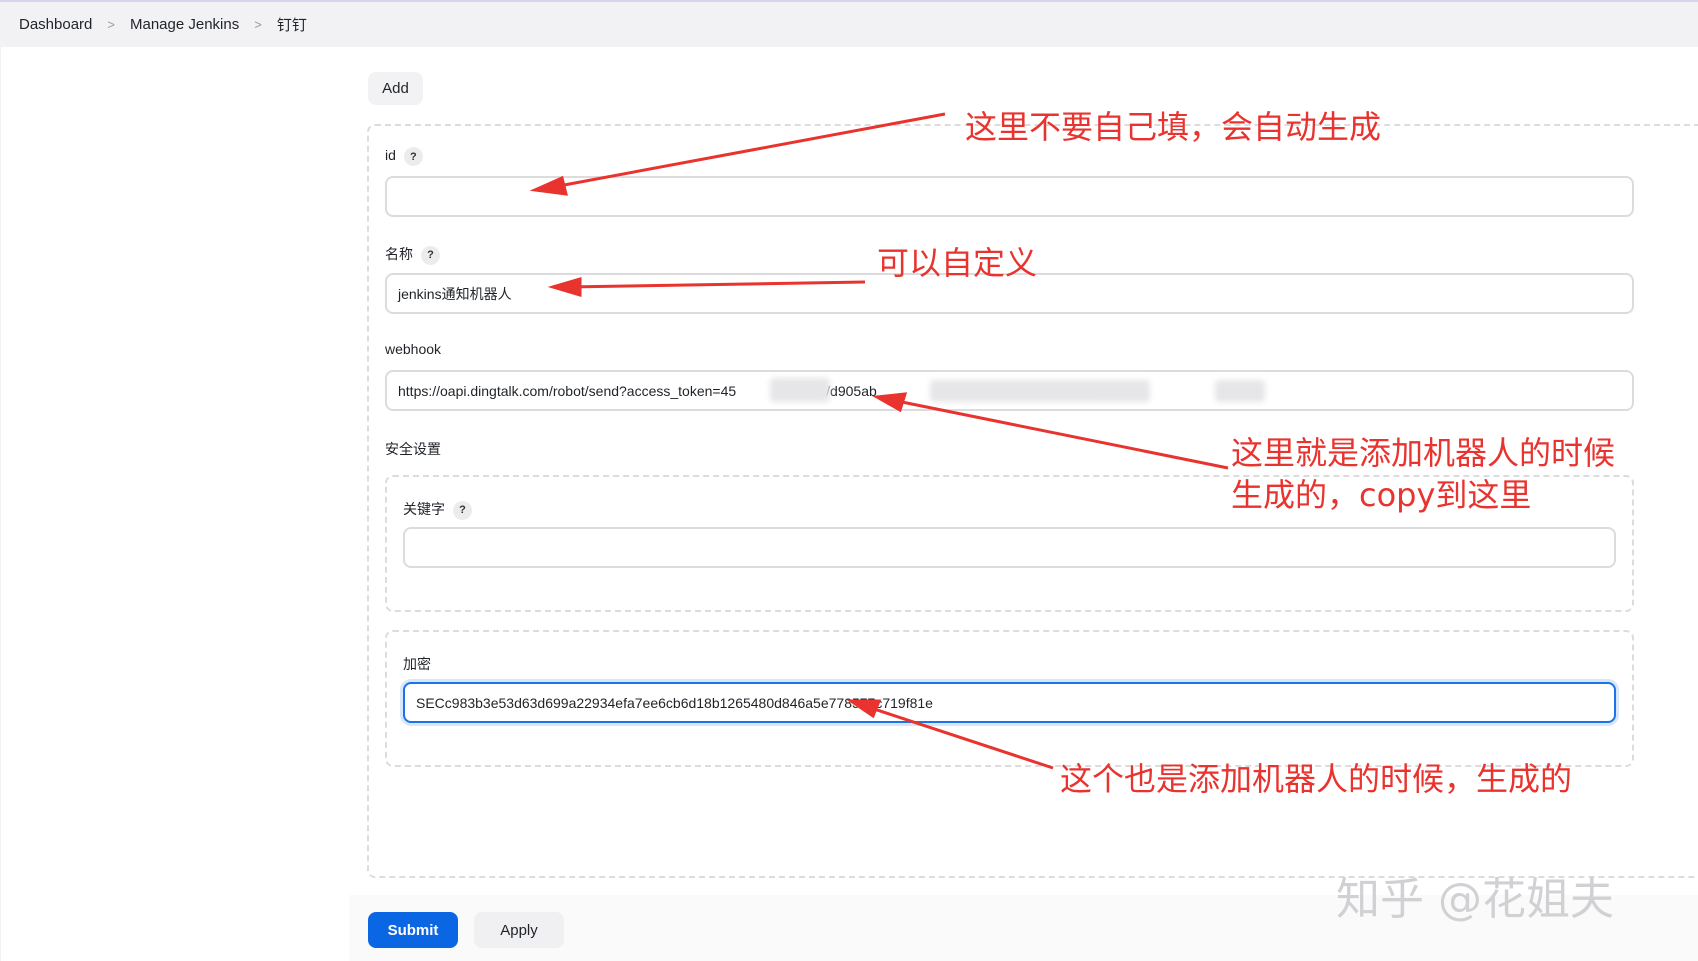 The width and height of the screenshot is (1698, 961). Describe the element at coordinates (548, 185) in the screenshot. I see `arrowhead-id` at that location.